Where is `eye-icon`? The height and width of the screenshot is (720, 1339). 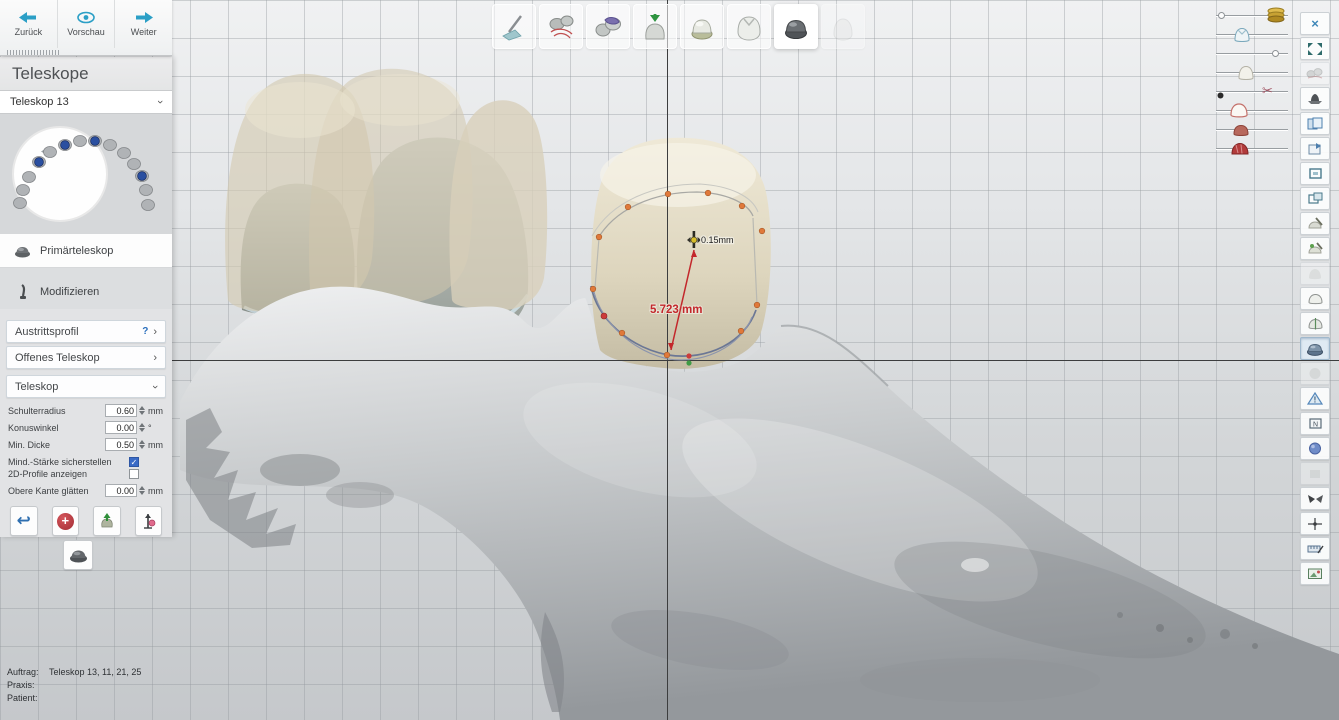 eye-icon is located at coordinates (86, 17).